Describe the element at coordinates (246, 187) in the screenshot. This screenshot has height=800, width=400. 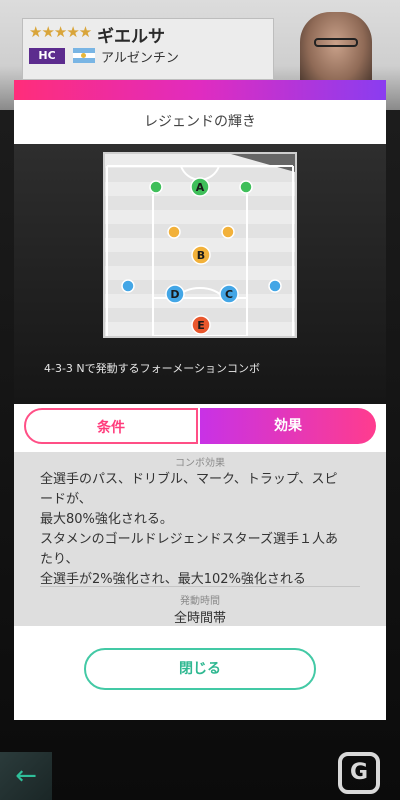
I see `player-marker-rw` at that location.